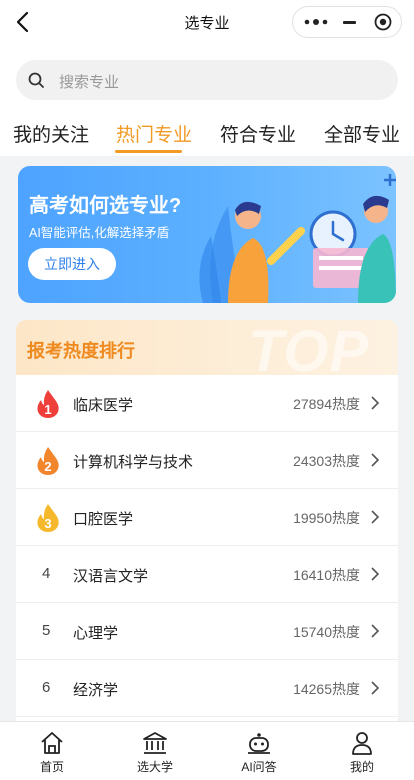 This screenshot has height=780, width=414. I want to click on top-bar: 选专业, so click(207, 22).